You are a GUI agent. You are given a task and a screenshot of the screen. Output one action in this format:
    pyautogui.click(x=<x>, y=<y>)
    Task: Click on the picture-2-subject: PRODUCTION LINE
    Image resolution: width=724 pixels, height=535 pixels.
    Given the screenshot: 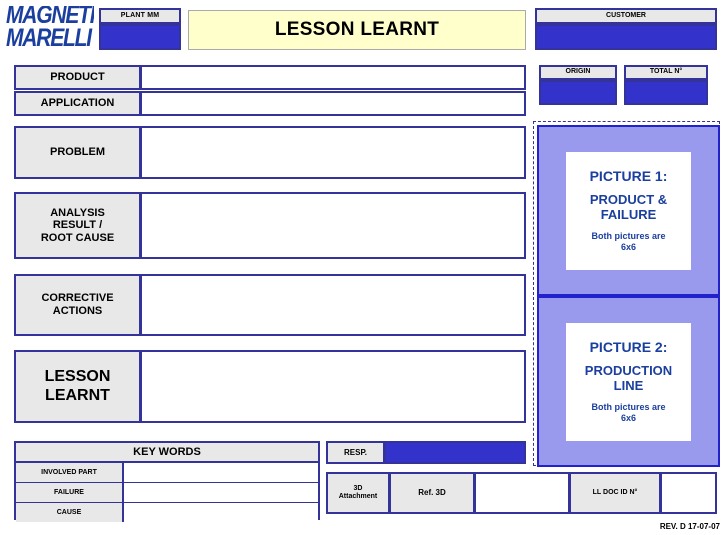 What is the action you would take?
    pyautogui.click(x=628, y=378)
    